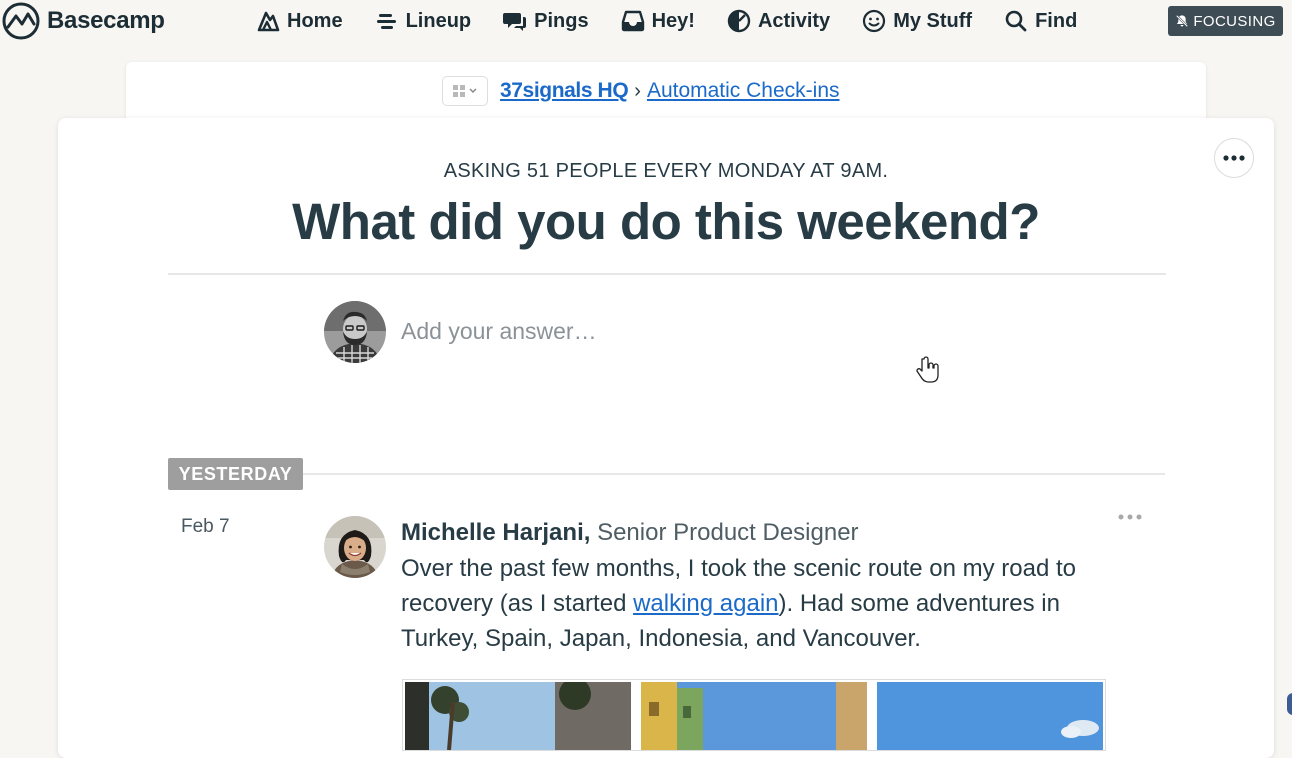 The height and width of the screenshot is (758, 1292). Describe the element at coordinates (874, 21) in the screenshot. I see `my-stuff-icon` at that location.